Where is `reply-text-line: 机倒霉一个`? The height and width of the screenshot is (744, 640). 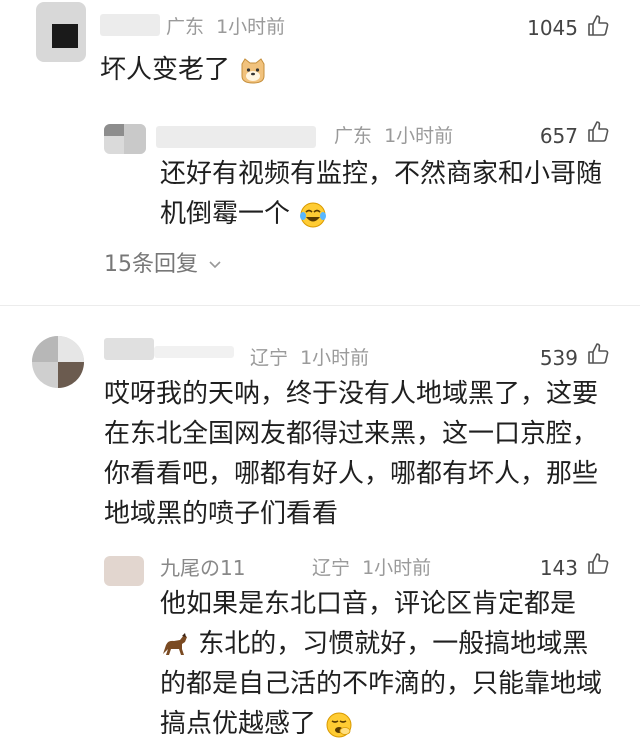 reply-text-line: 机倒霉一个 is located at coordinates (225, 214).